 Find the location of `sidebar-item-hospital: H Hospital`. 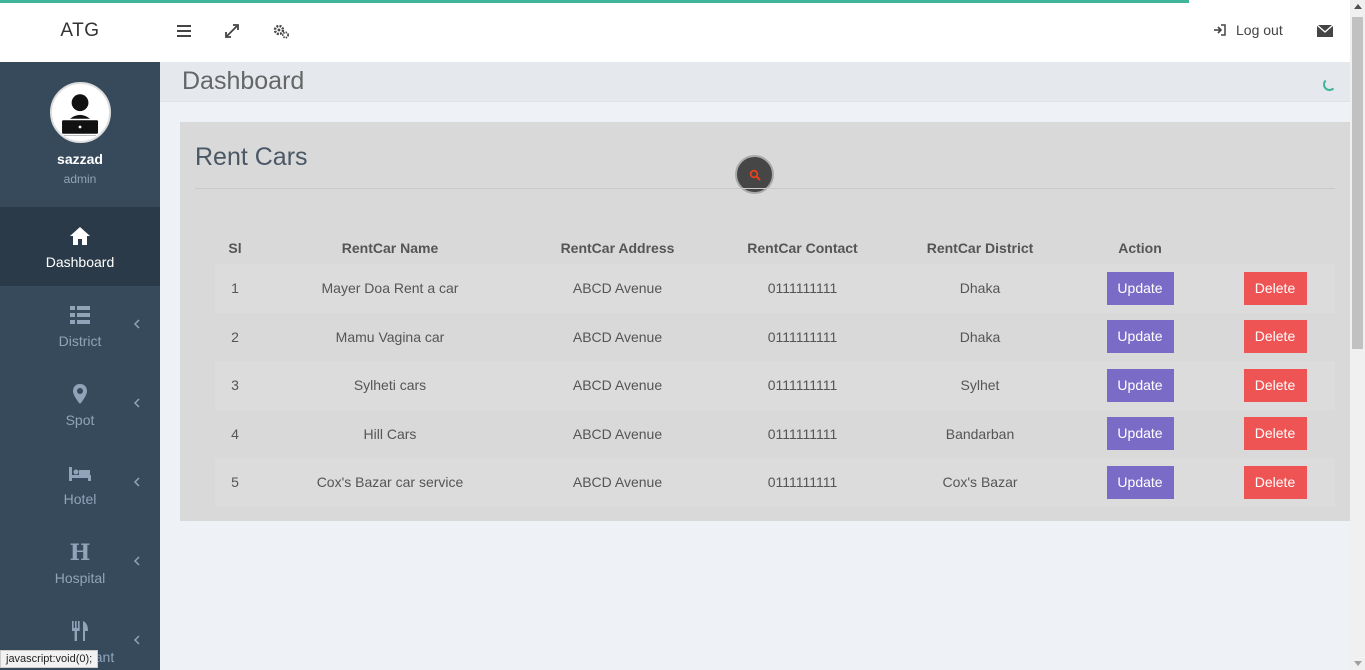

sidebar-item-hospital: H Hospital is located at coordinates (80, 562).